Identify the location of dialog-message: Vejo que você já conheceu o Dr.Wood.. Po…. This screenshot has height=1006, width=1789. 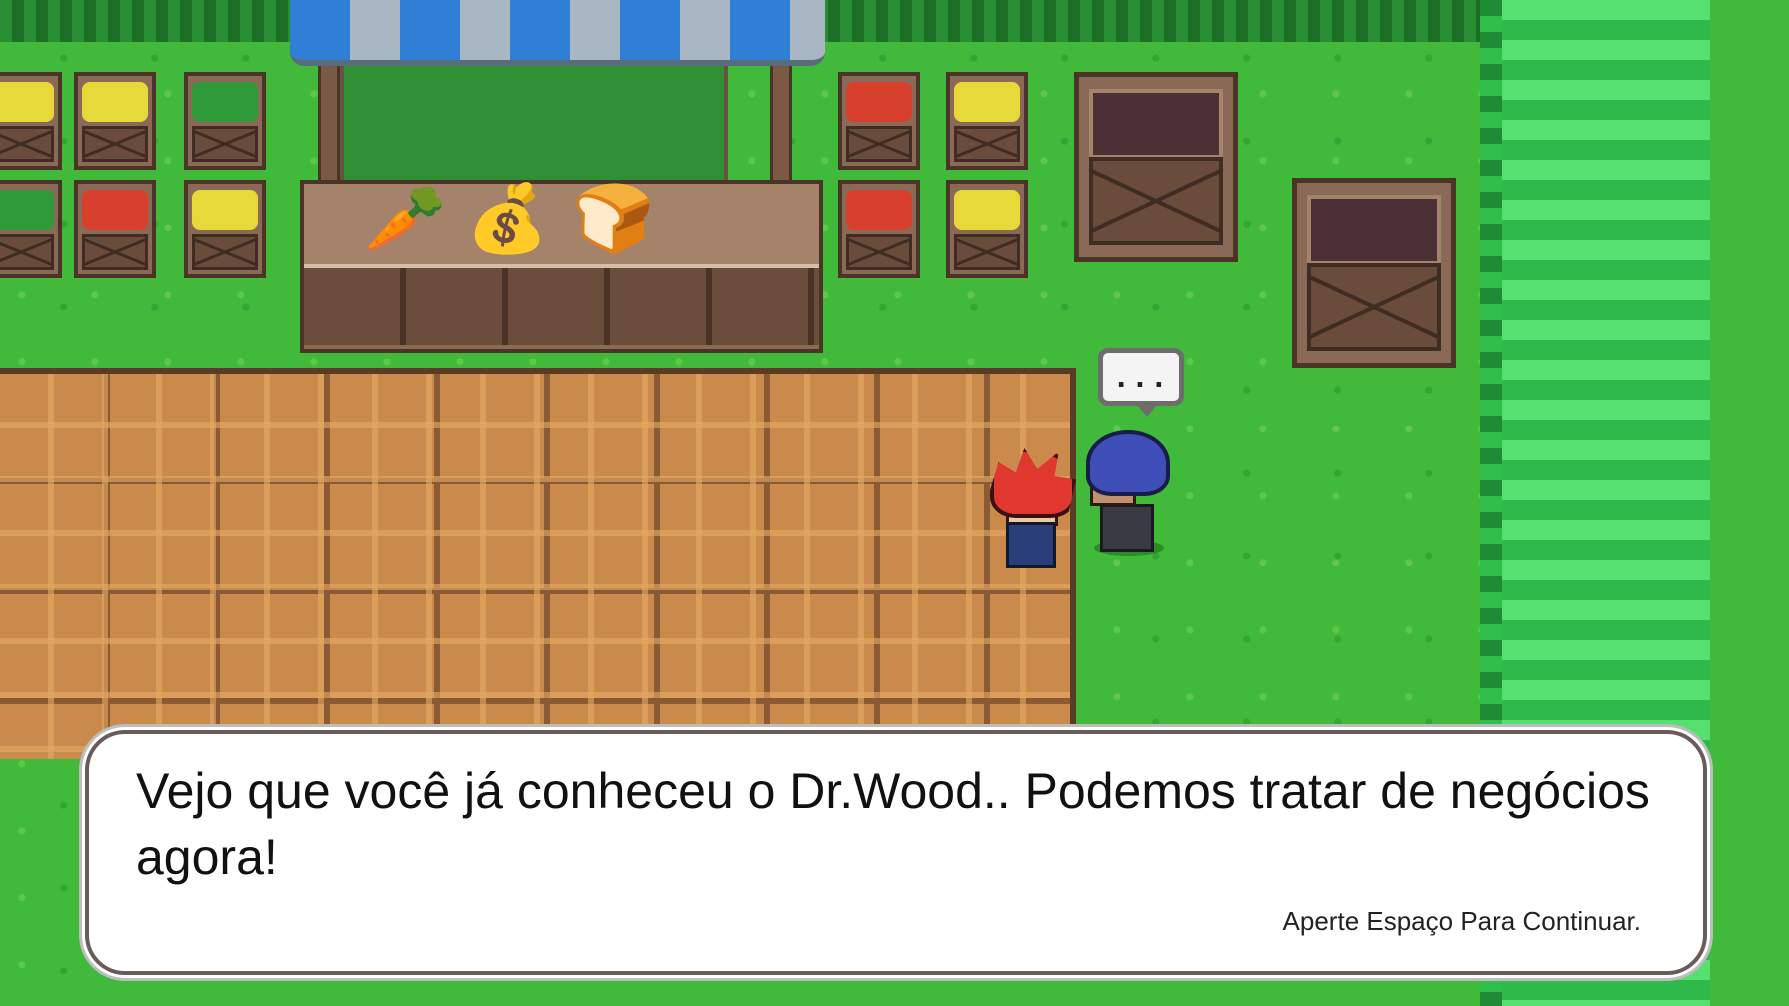
(893, 824).